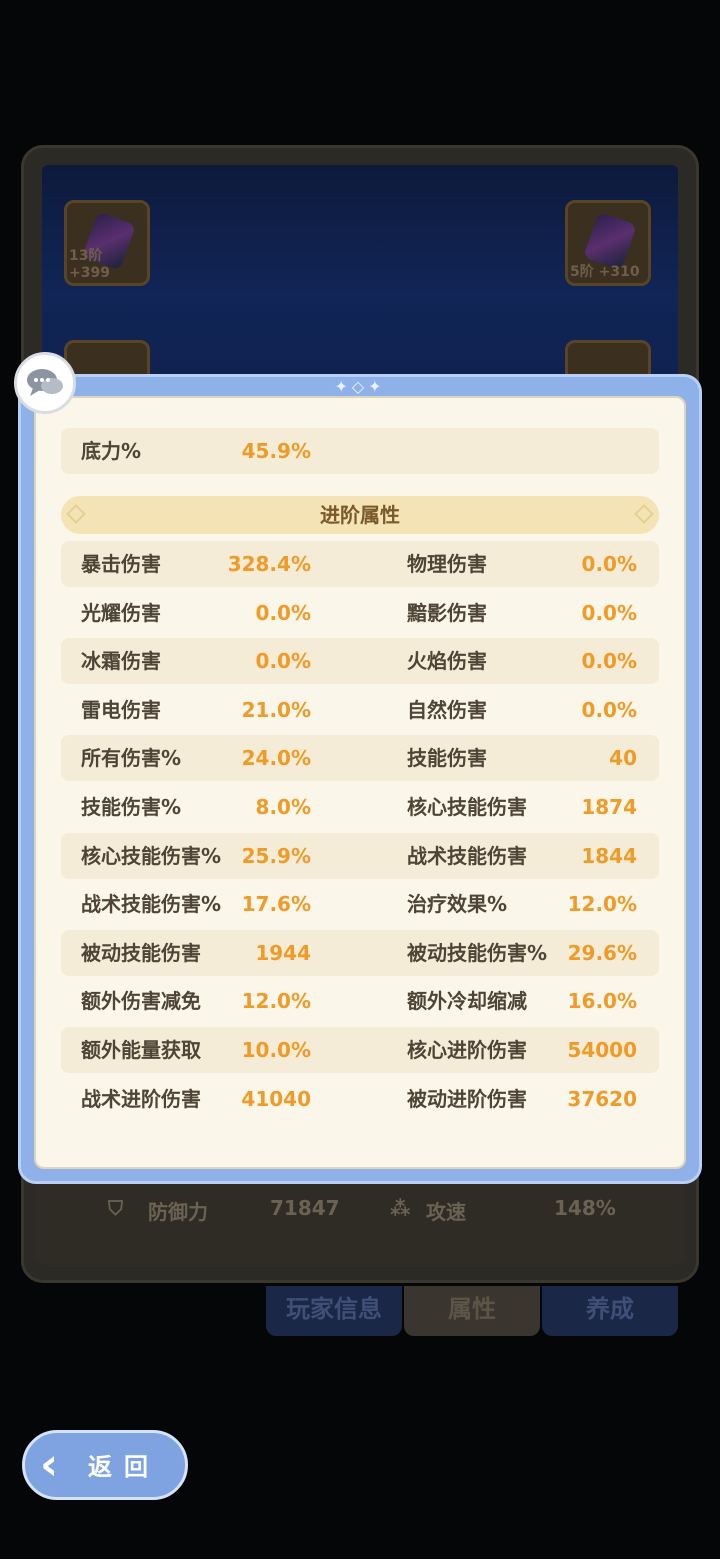  Describe the element at coordinates (276, 855) in the screenshot. I see `stat-value: 25.9%` at that location.